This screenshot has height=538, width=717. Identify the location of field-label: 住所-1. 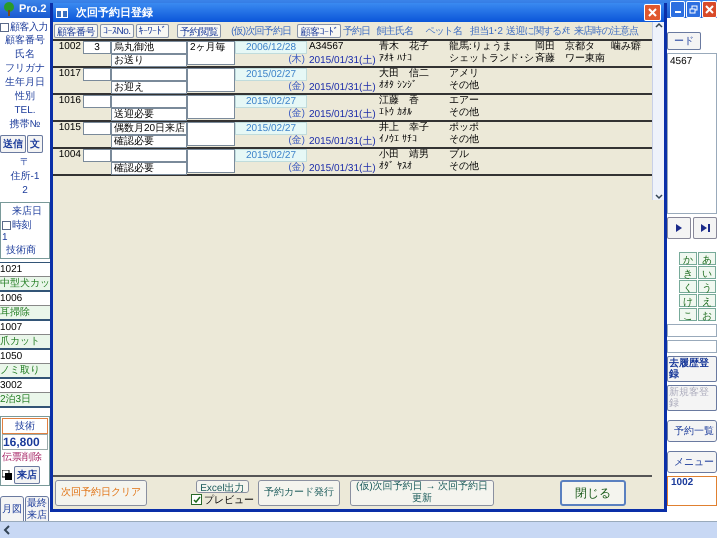
(25, 177).